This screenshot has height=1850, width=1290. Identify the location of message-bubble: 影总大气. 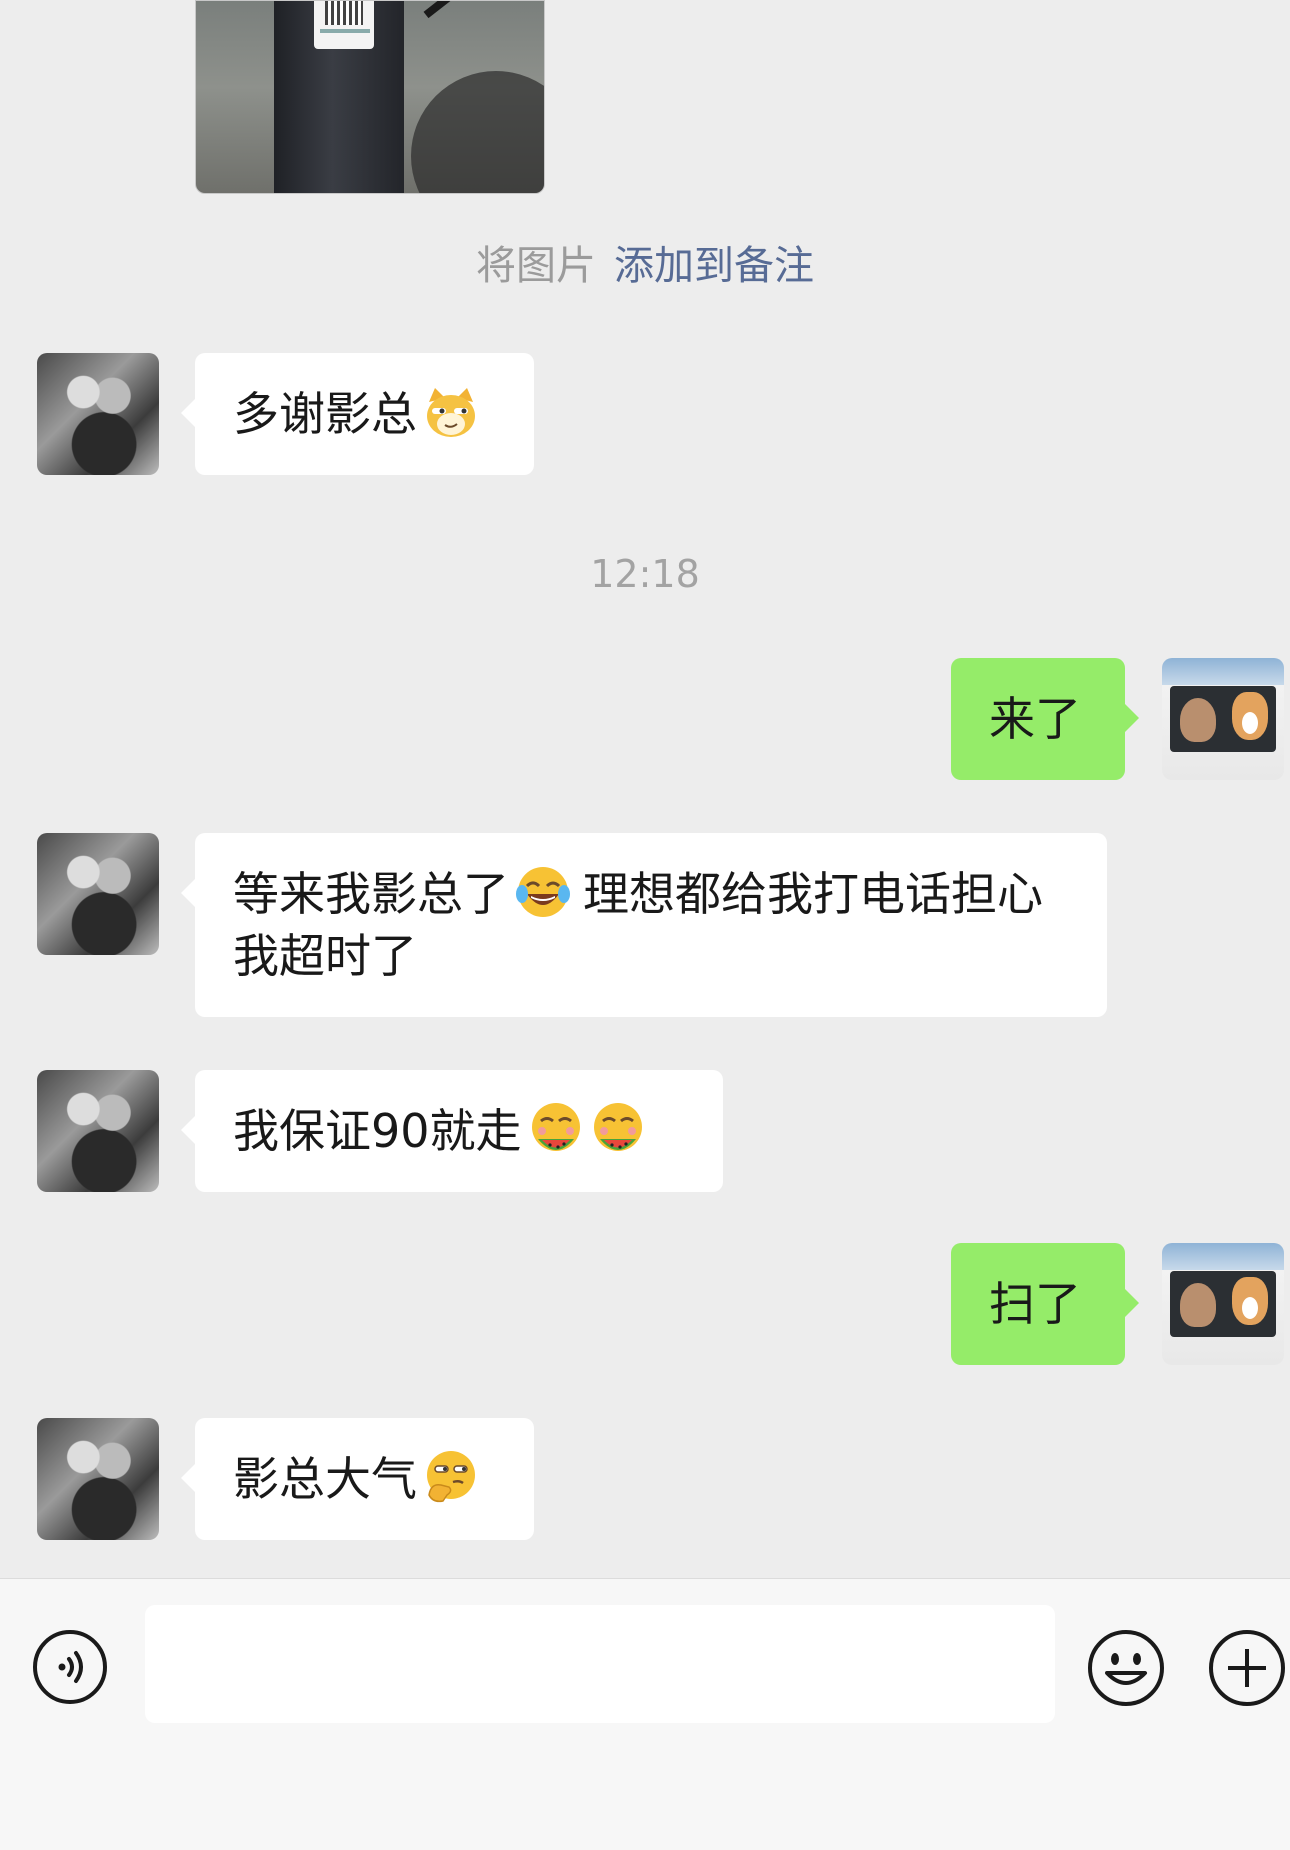
(357, 1479).